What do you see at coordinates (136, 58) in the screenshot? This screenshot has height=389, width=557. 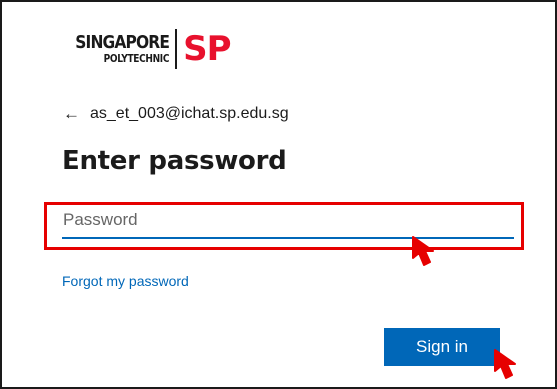 I see `logo-sub: POLYTECHNIC` at bounding box center [136, 58].